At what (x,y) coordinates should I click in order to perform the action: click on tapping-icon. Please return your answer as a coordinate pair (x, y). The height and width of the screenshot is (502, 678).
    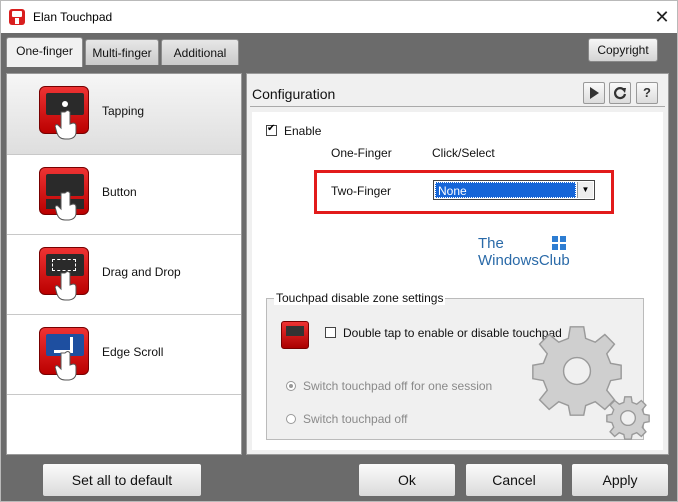
    Looking at the image, I should click on (65, 113).